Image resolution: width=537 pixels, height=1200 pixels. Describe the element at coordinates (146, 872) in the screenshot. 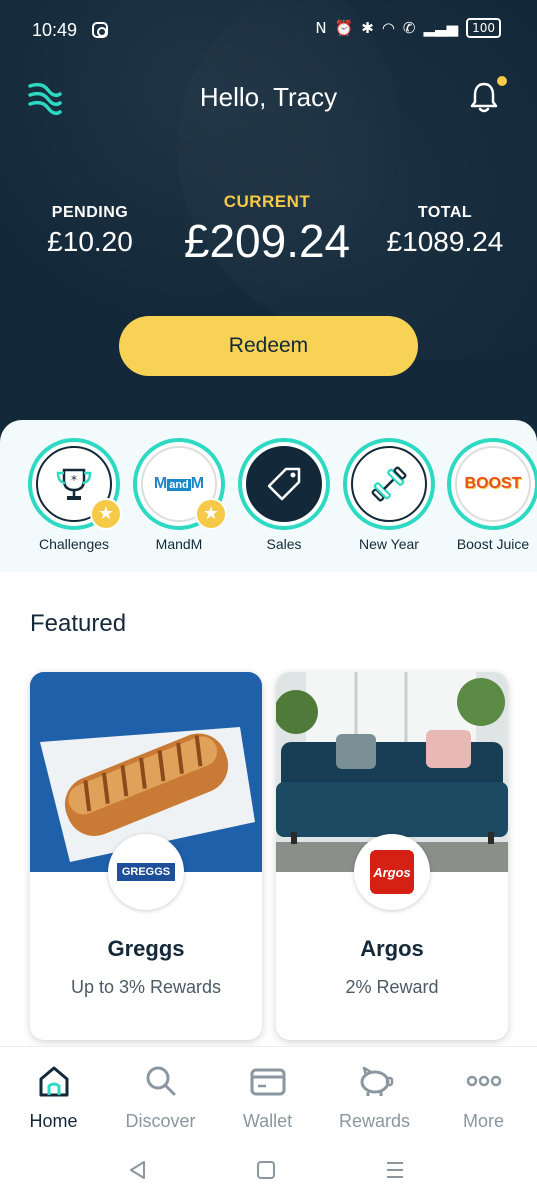

I see `greggs-logo: GREGGS` at that location.